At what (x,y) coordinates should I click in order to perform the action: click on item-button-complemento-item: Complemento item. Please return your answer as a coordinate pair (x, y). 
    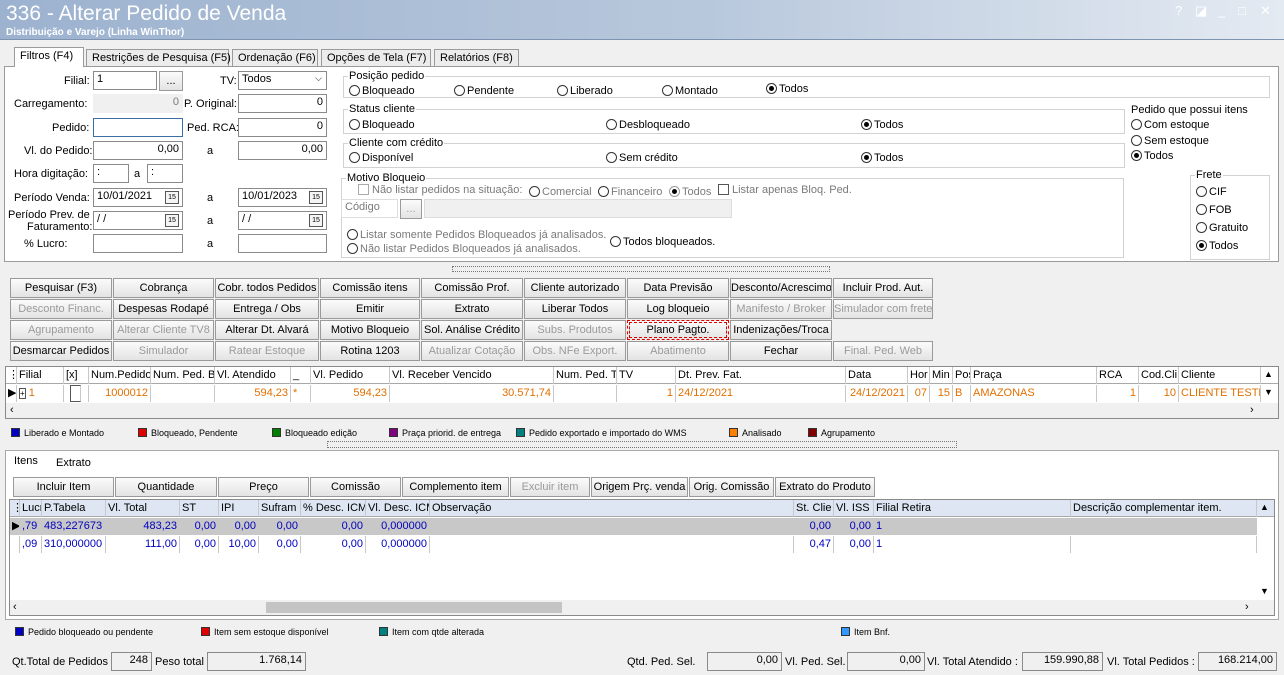
    Looking at the image, I should click on (455, 487).